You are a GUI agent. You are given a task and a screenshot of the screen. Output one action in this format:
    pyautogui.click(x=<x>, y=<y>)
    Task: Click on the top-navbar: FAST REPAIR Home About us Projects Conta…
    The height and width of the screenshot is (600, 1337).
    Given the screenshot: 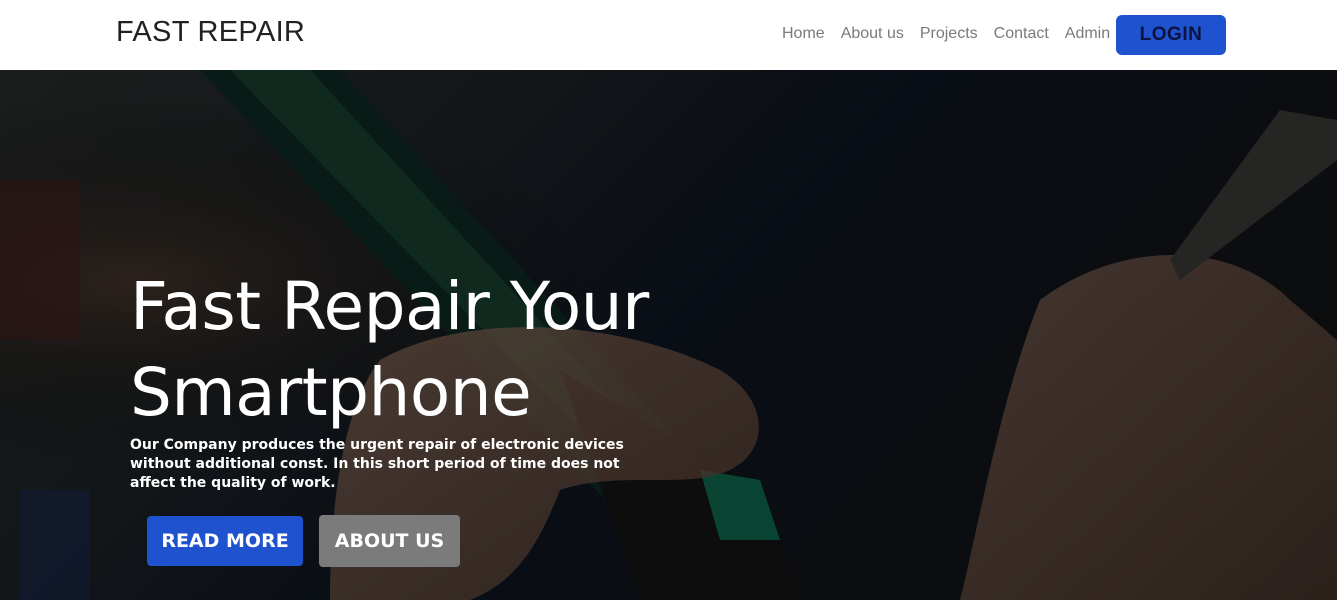 What is the action you would take?
    pyautogui.click(x=668, y=35)
    